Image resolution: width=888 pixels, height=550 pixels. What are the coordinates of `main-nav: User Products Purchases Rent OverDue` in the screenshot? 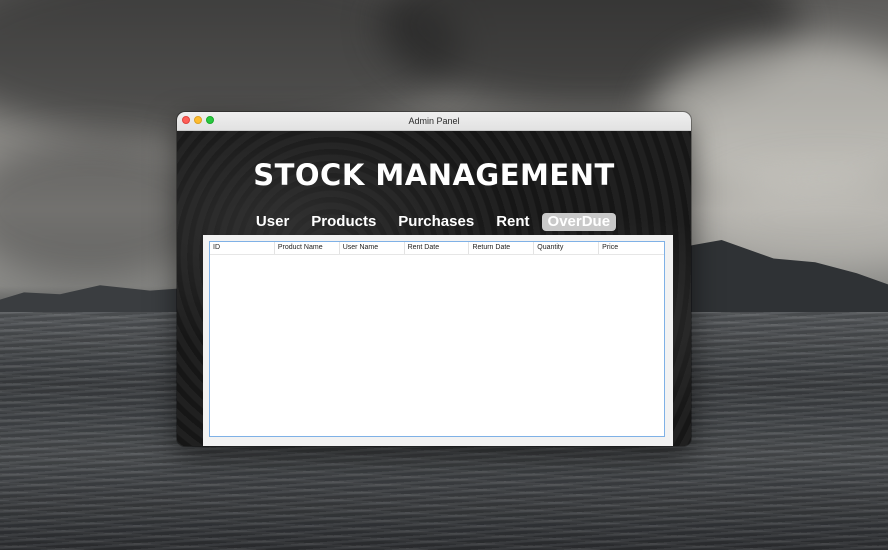 It's located at (434, 222).